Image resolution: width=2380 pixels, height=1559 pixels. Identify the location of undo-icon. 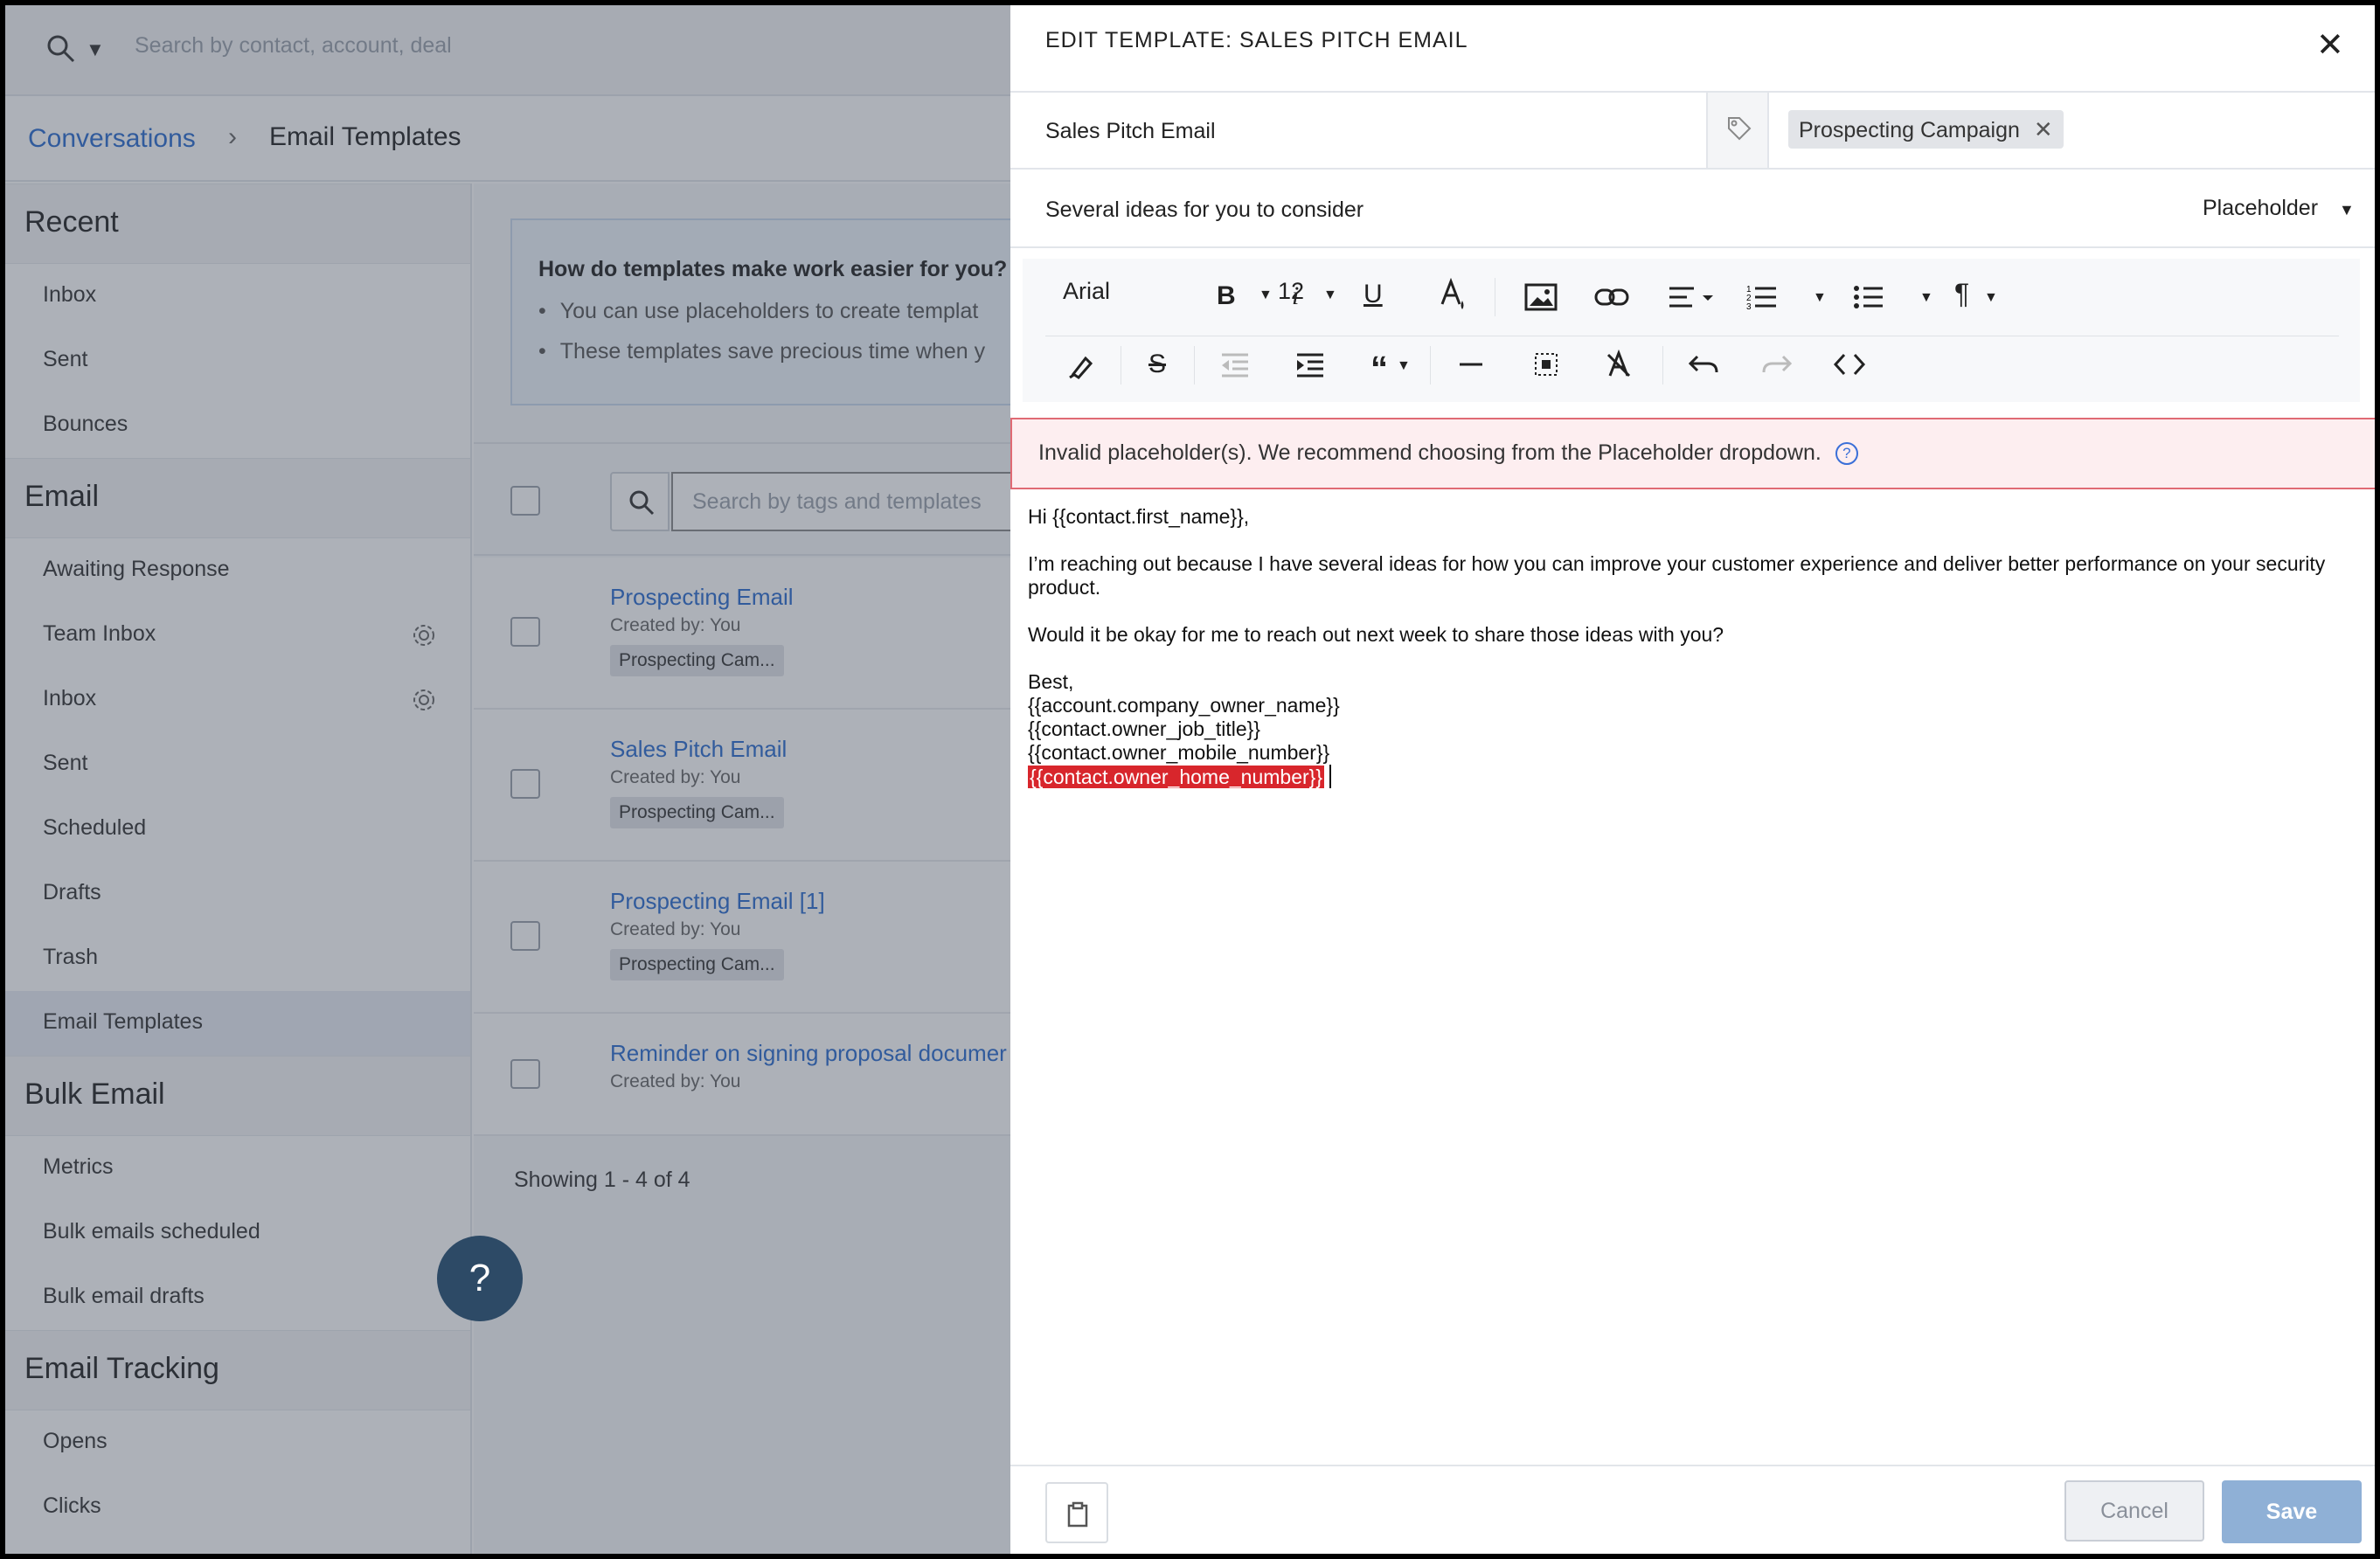
(1703, 364).